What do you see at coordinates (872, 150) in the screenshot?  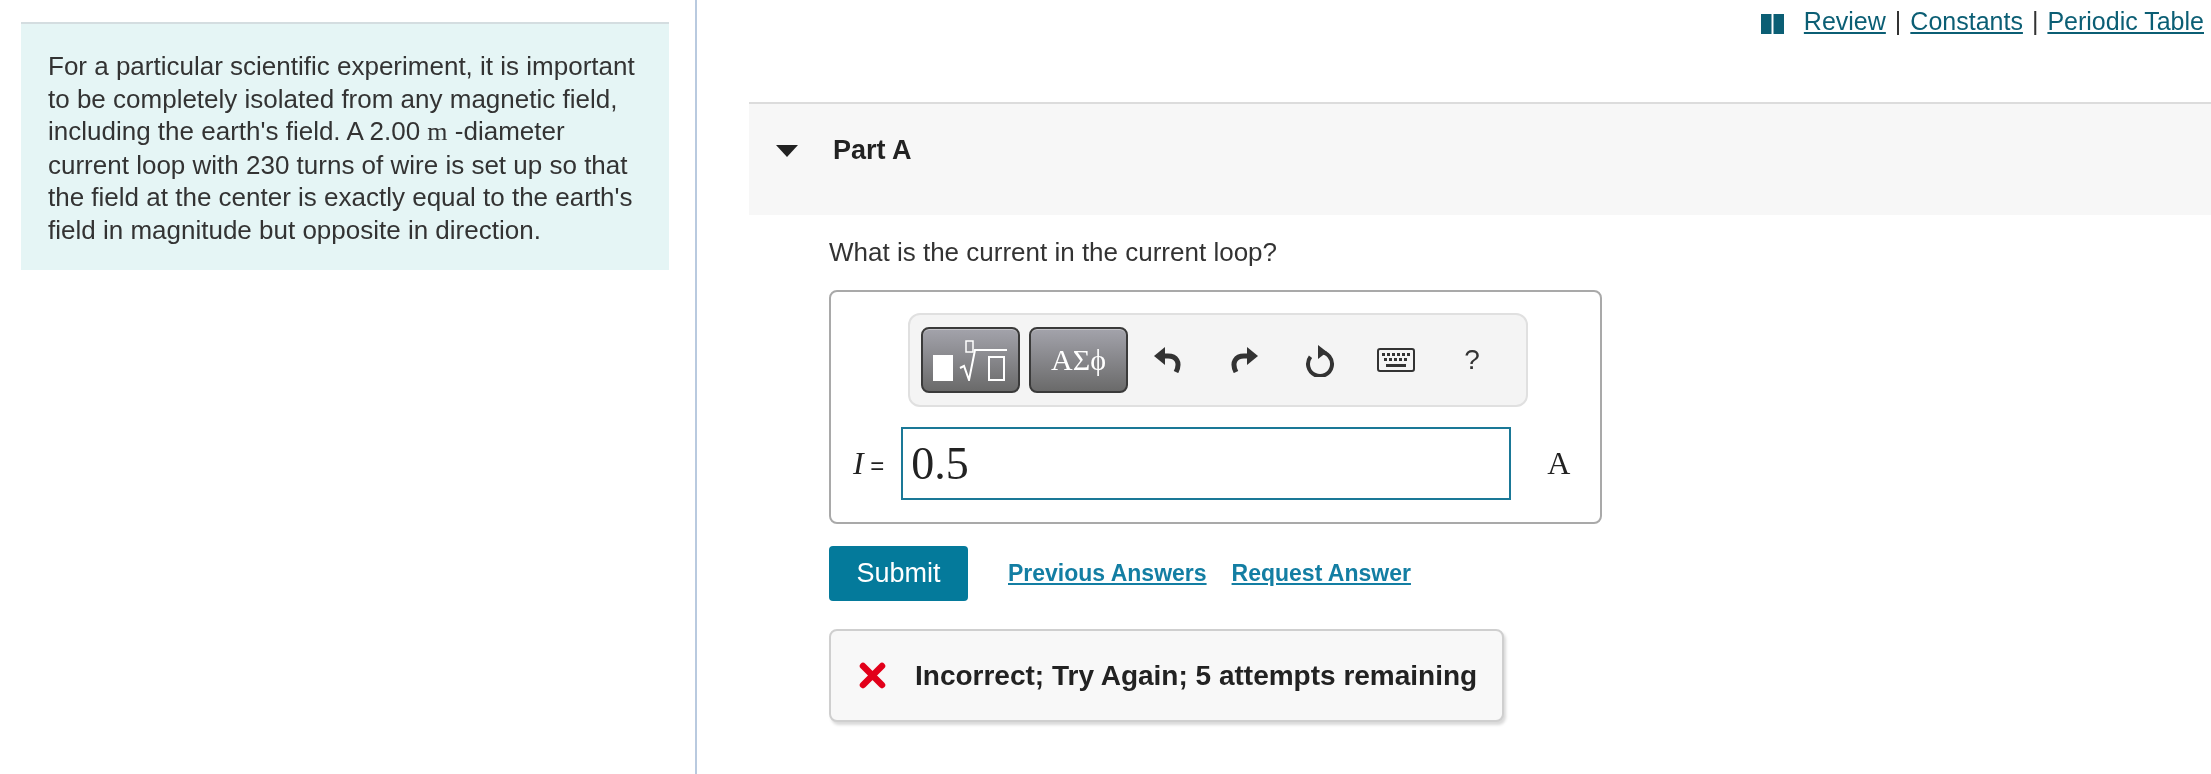 I see `part-title: Part A` at bounding box center [872, 150].